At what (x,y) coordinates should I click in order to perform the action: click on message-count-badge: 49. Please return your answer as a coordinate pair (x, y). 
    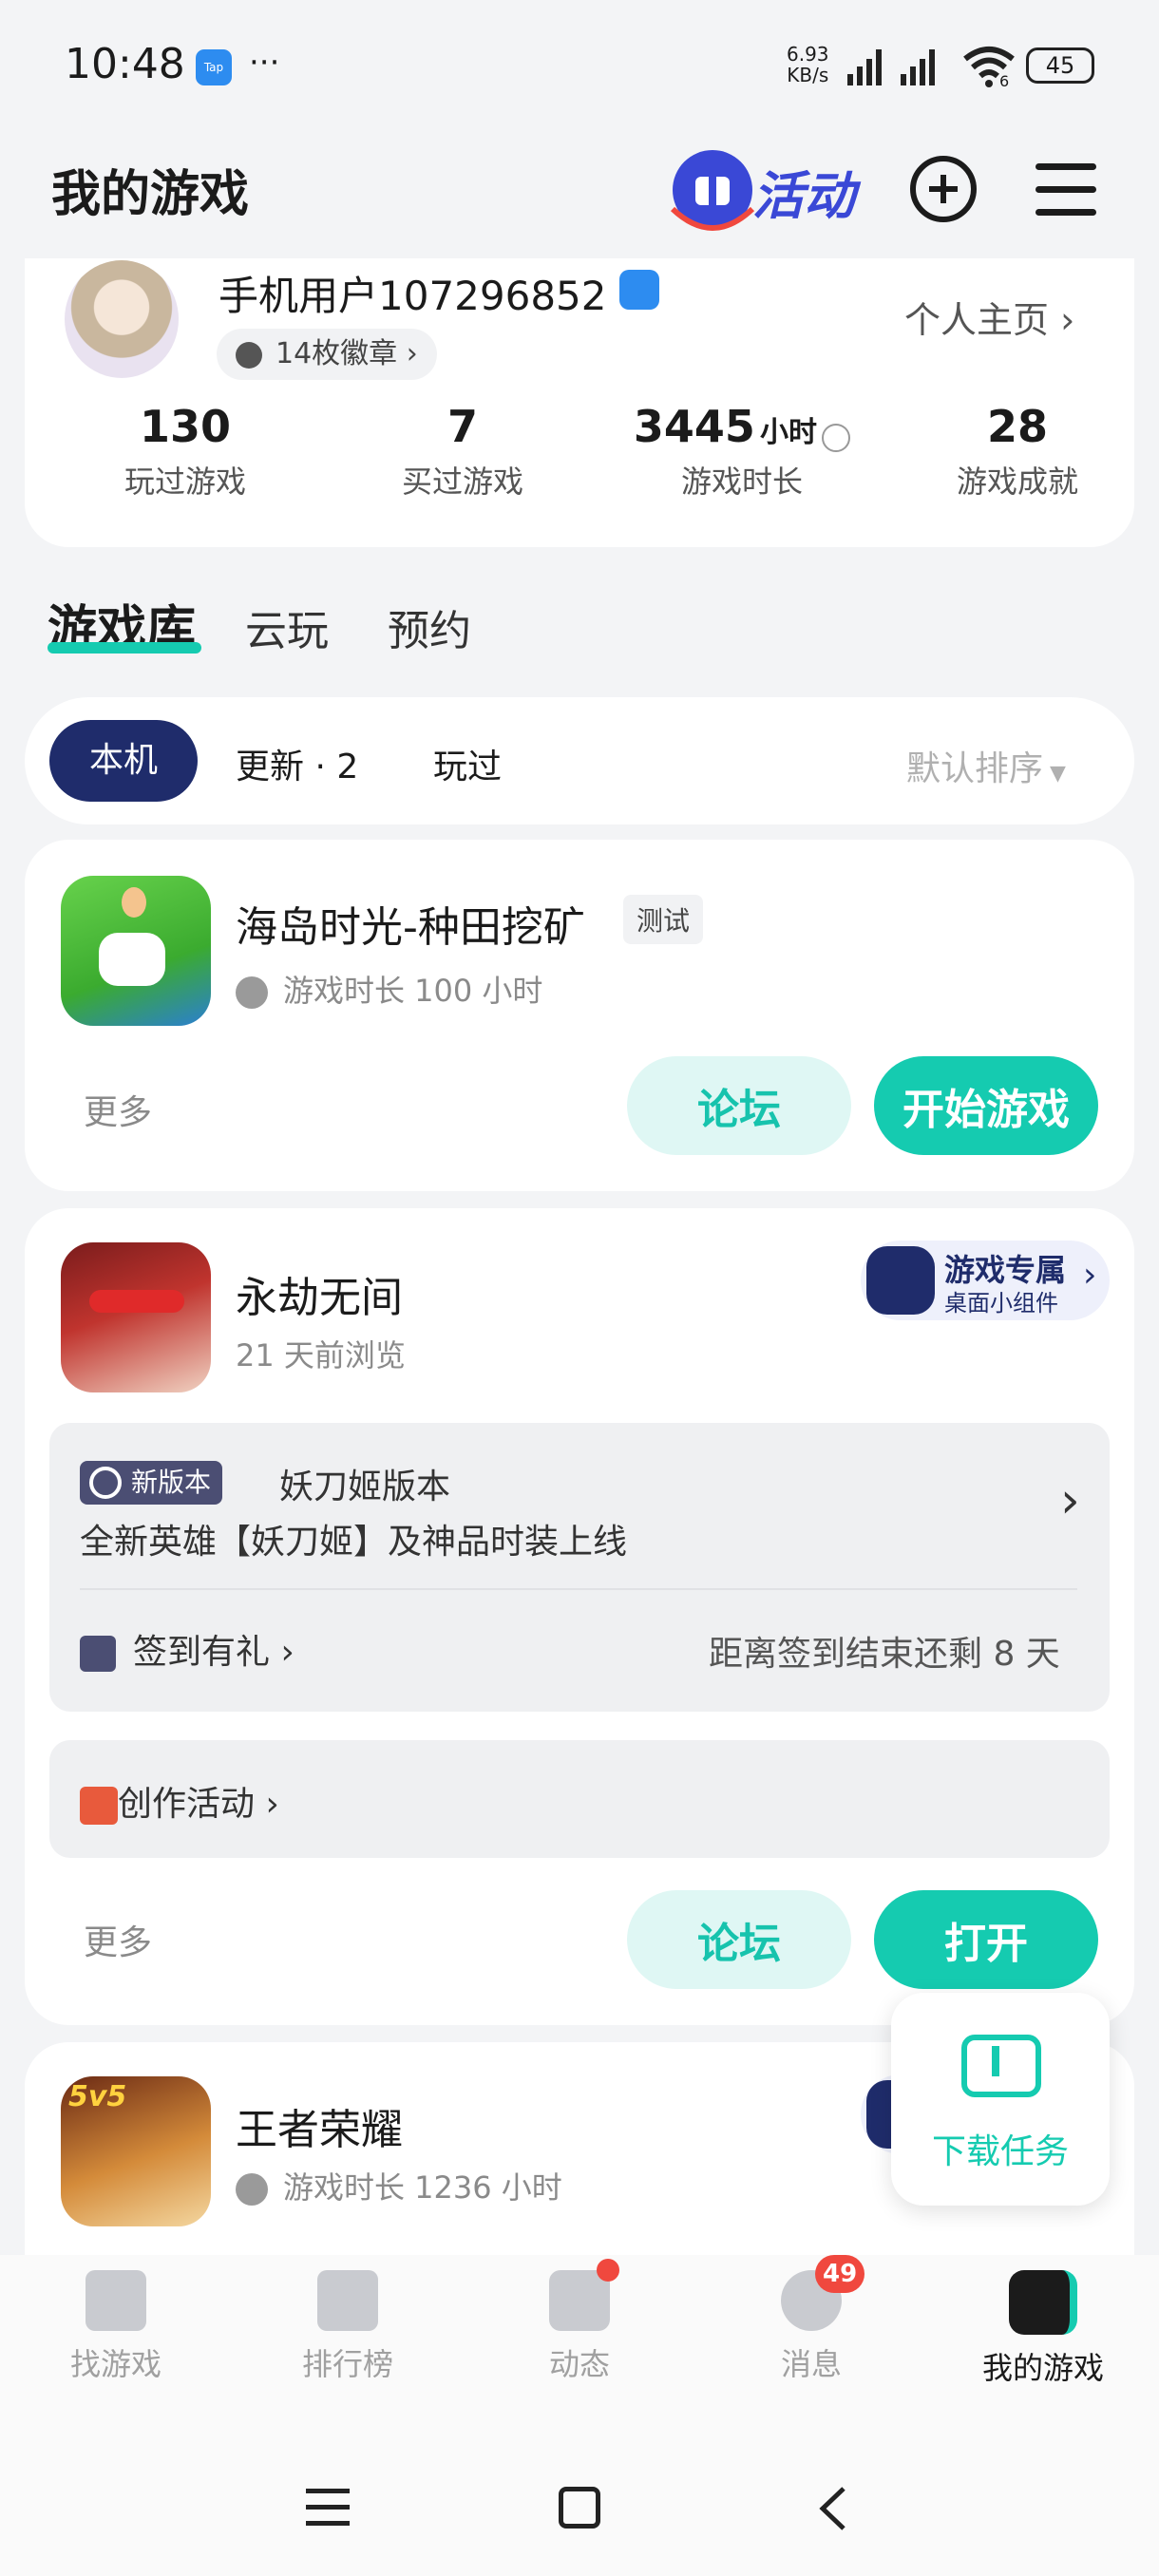
    Looking at the image, I should click on (840, 2274).